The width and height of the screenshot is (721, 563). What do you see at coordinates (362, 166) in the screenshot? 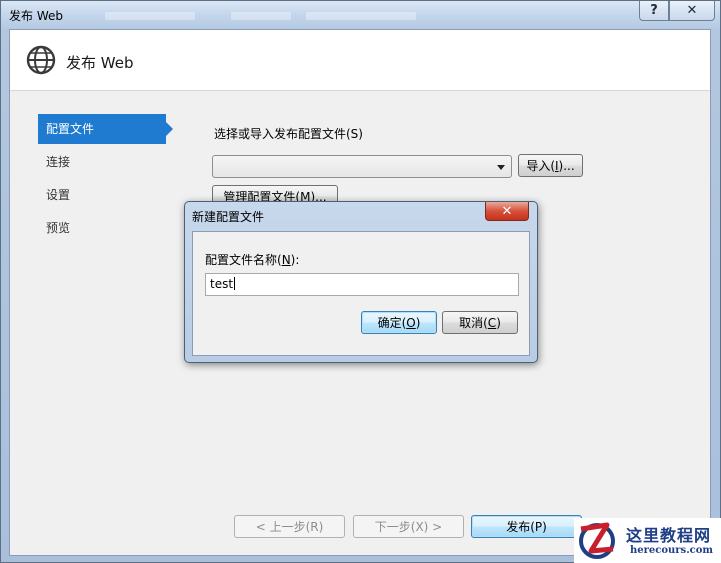
I see `profile-select` at bounding box center [362, 166].